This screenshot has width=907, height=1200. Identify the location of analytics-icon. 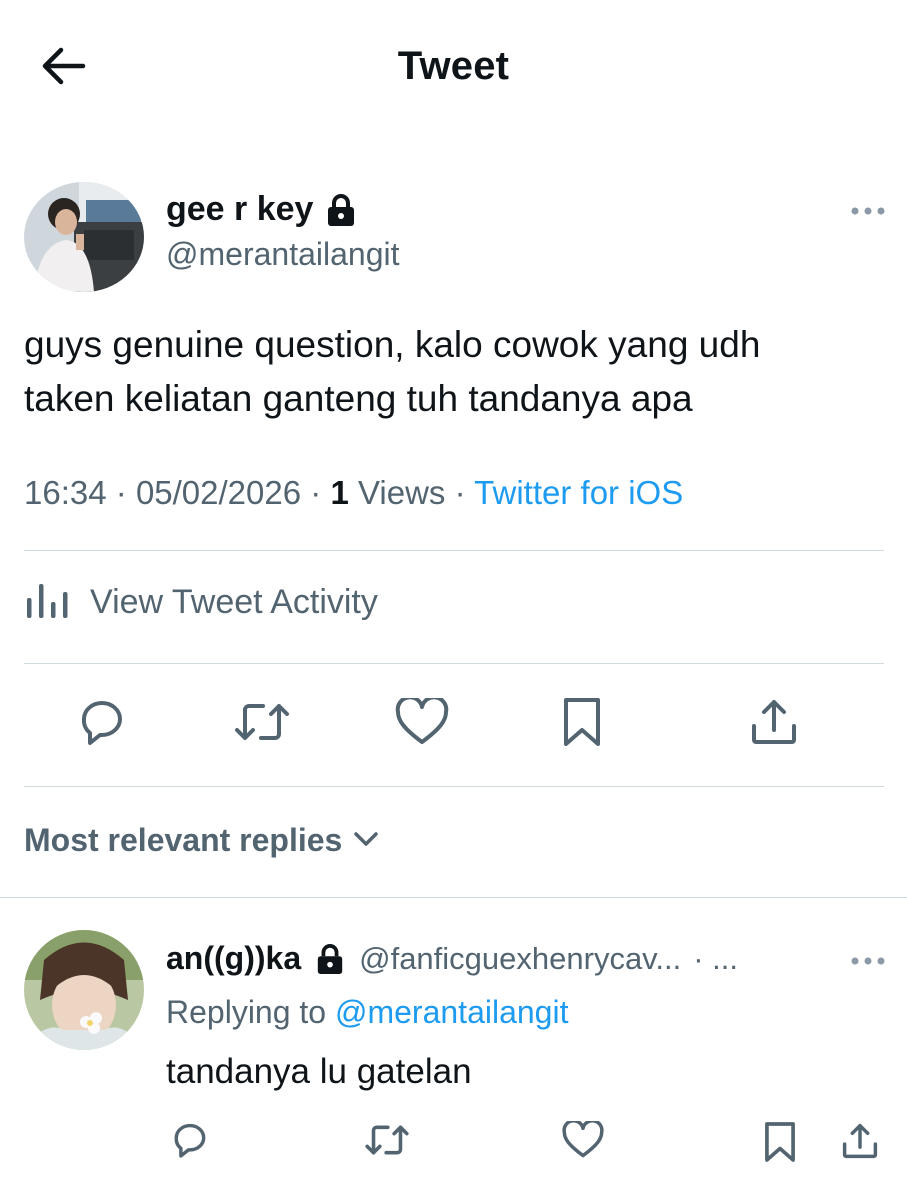
(47, 602).